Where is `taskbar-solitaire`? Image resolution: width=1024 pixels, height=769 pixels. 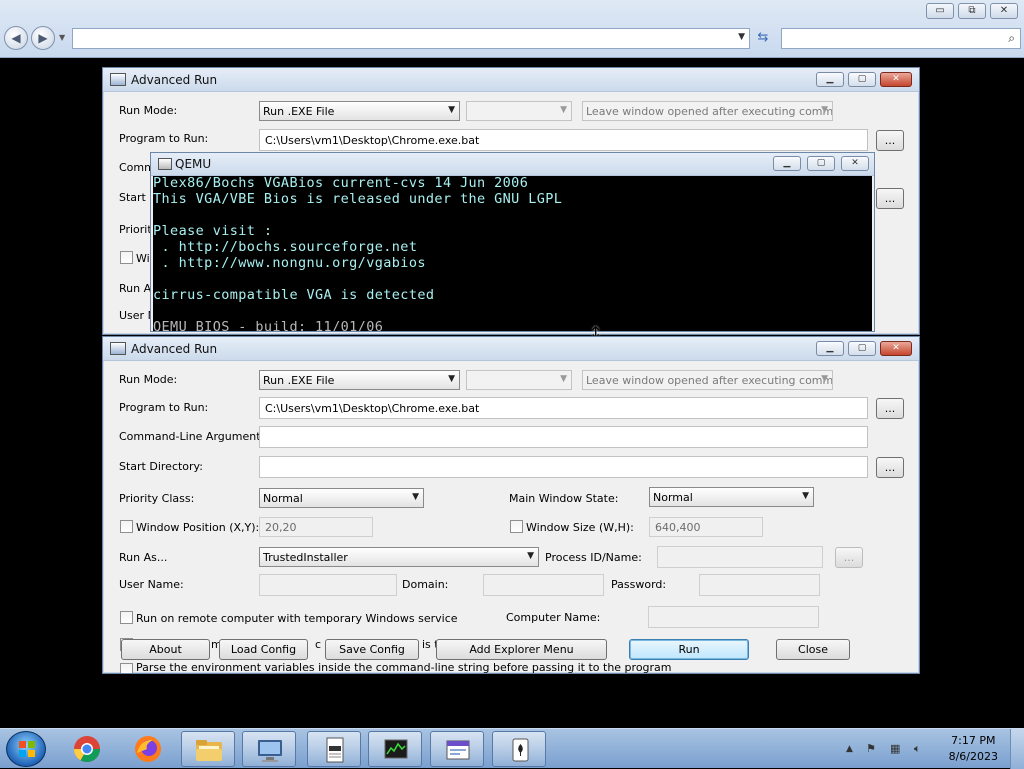
taskbar-solitaire is located at coordinates (519, 749).